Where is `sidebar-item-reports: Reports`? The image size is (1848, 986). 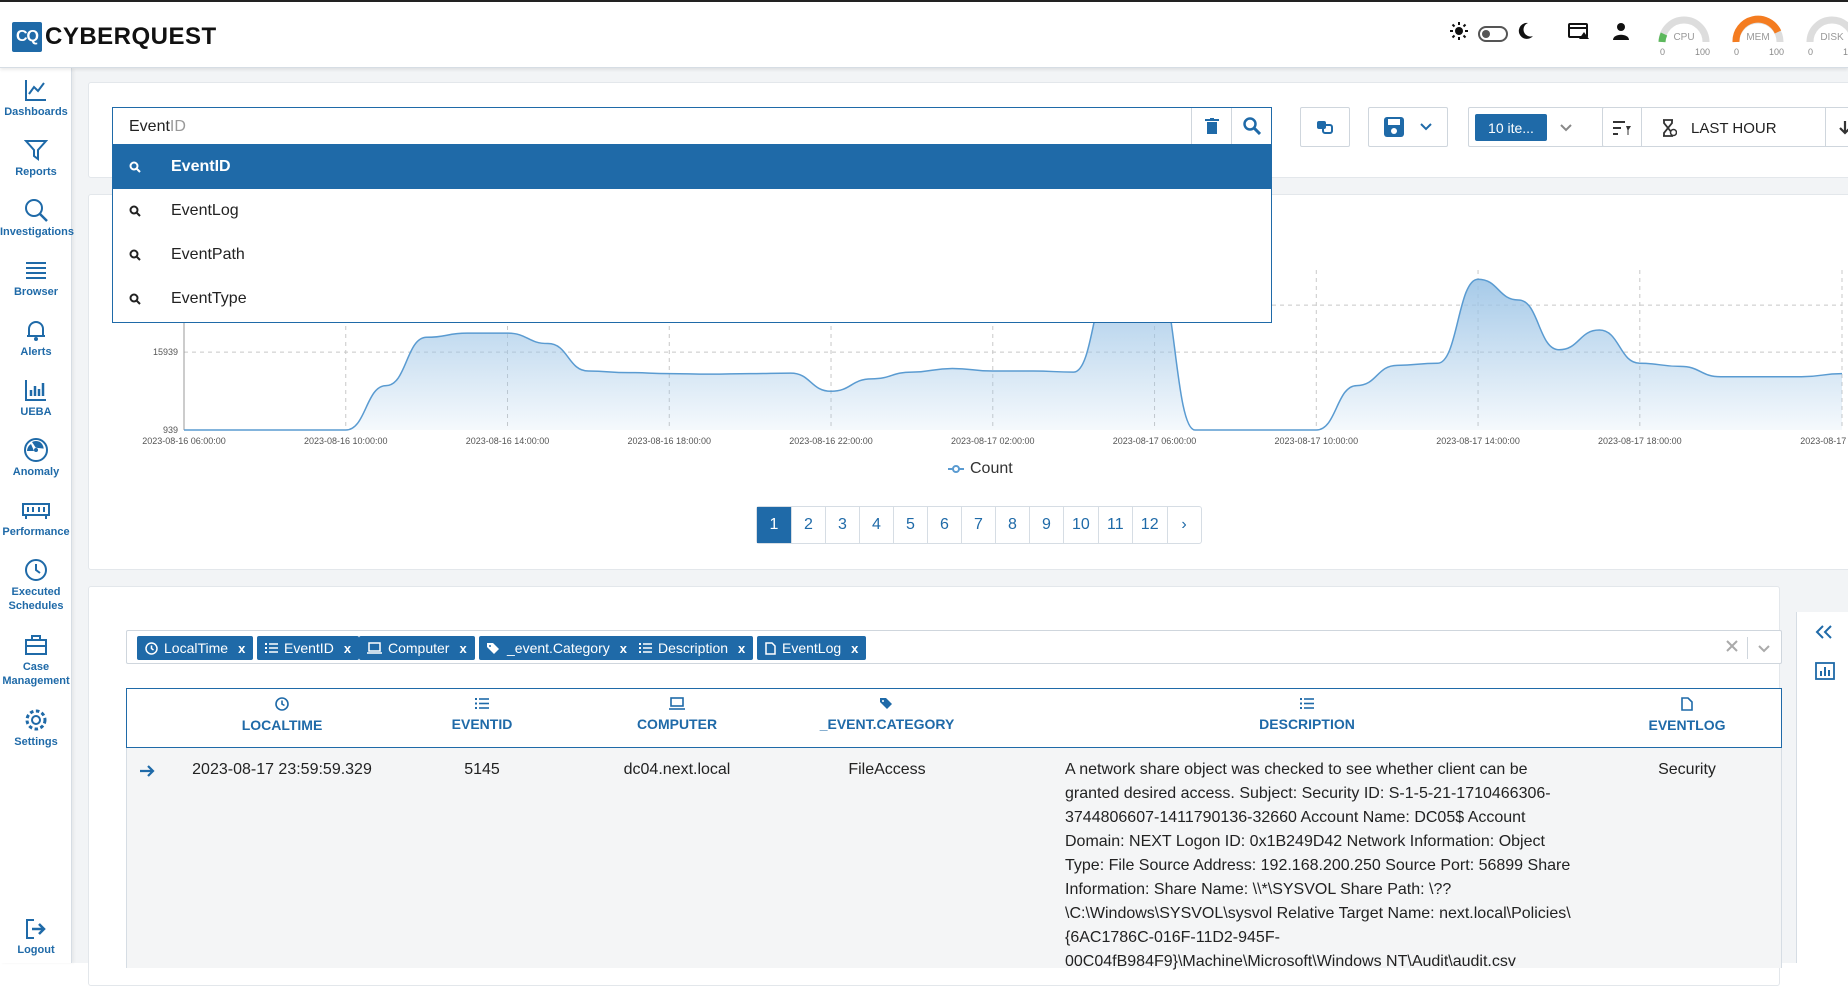 sidebar-item-reports: Reports is located at coordinates (36, 158).